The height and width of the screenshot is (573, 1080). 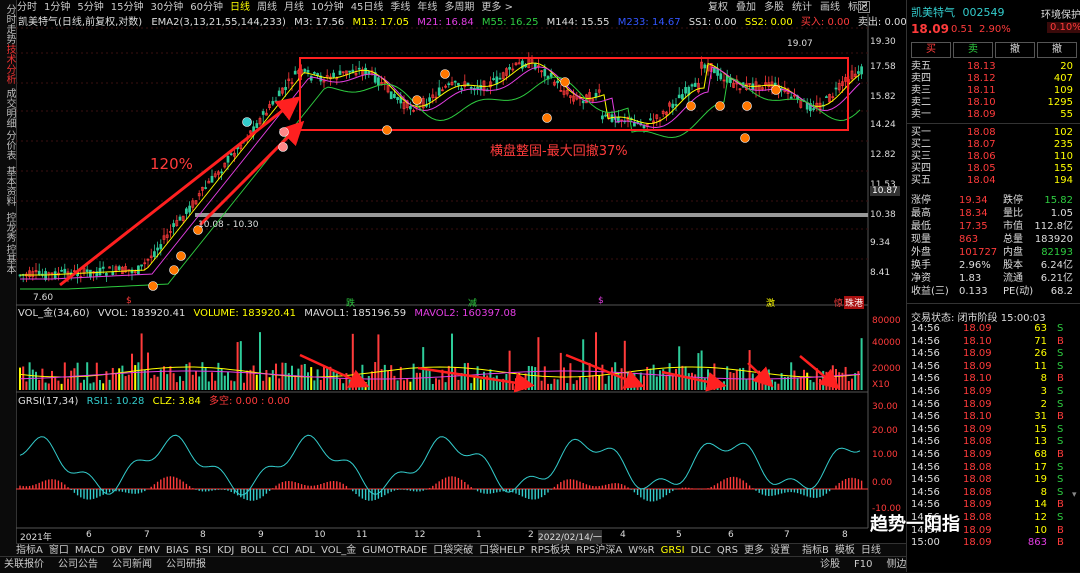 What do you see at coordinates (8, 108) in the screenshot?
I see `left-tab: 成交明细` at bounding box center [8, 108].